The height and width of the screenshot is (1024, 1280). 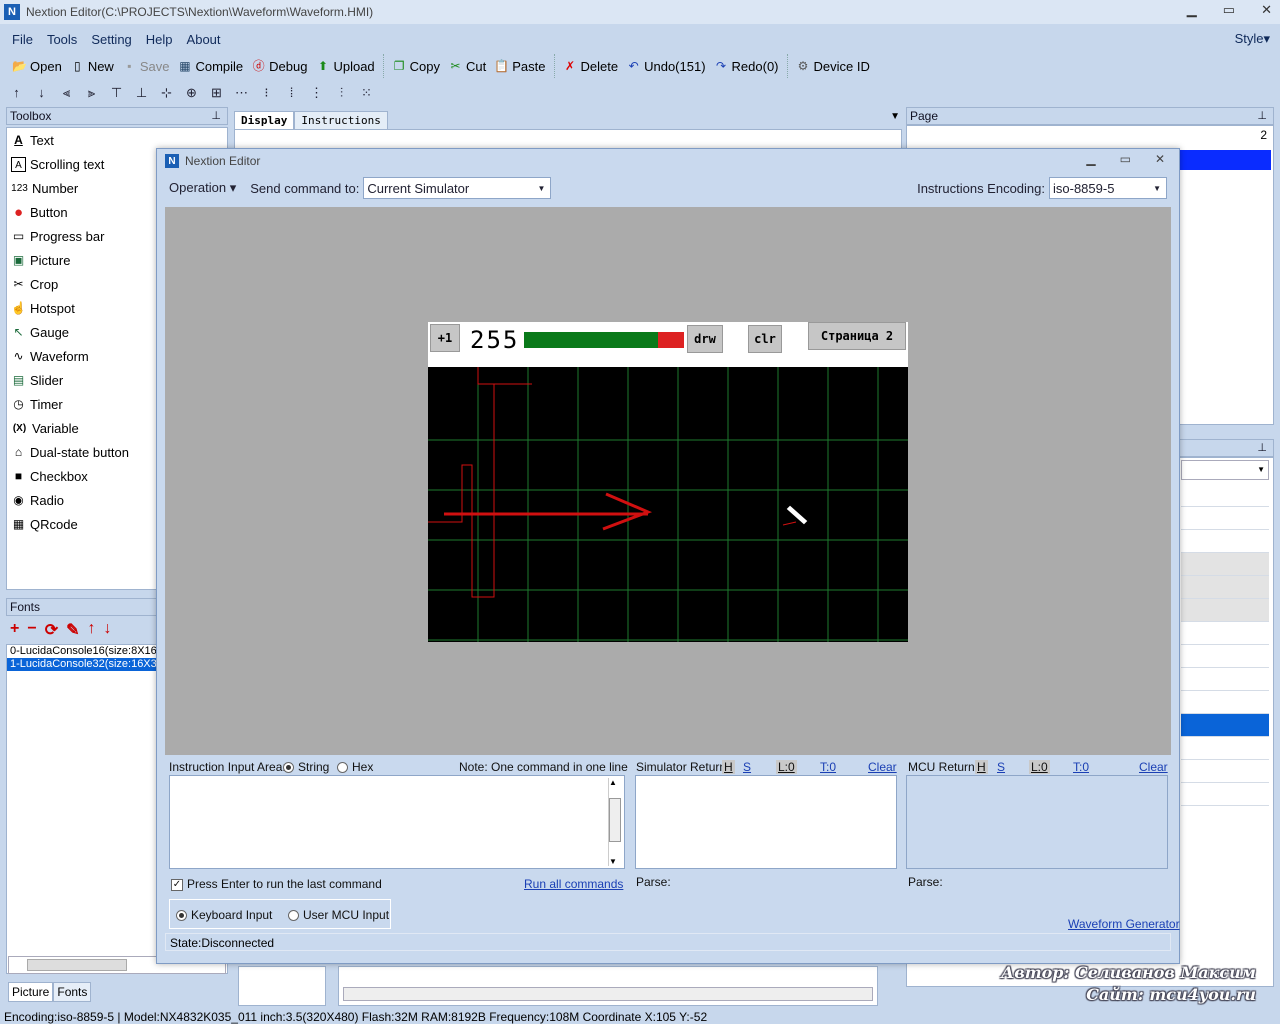 I want to click on upload-label: Upload, so click(x=354, y=66).